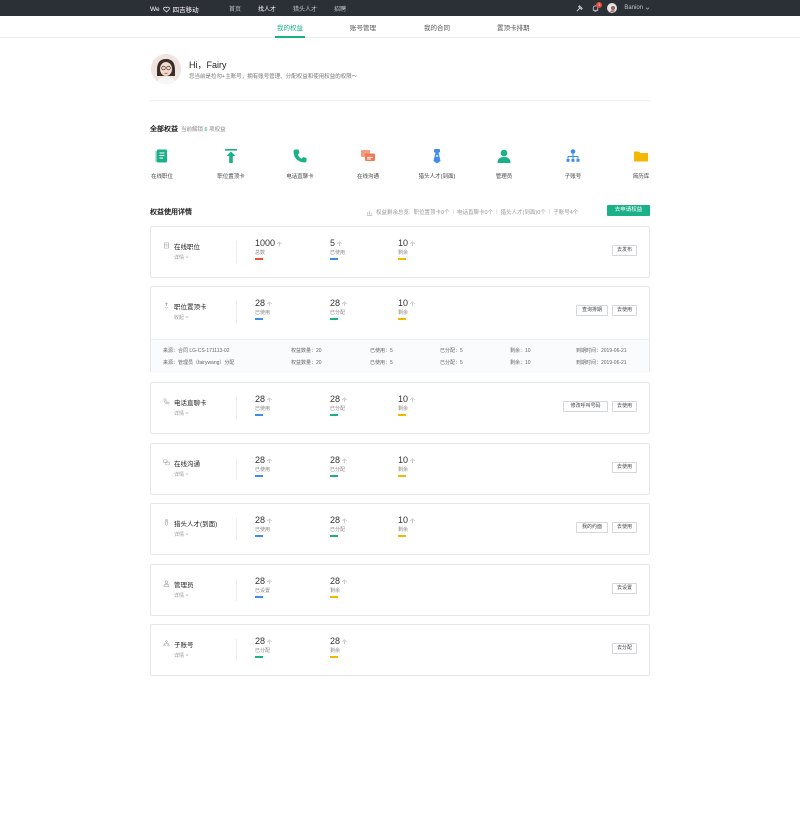 The image size is (800, 815). Describe the element at coordinates (231, 177) in the screenshot. I see `feature-label: 职位置顶卡` at that location.